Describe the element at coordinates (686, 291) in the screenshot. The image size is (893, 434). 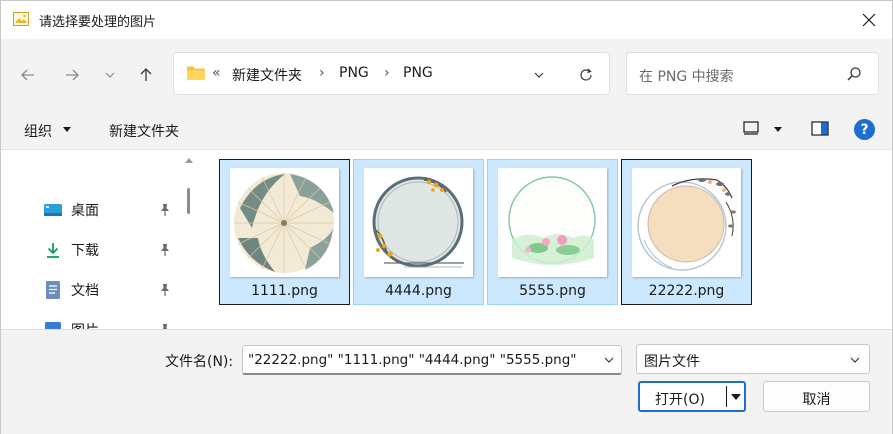
I see `file-name: 22222.png` at that location.